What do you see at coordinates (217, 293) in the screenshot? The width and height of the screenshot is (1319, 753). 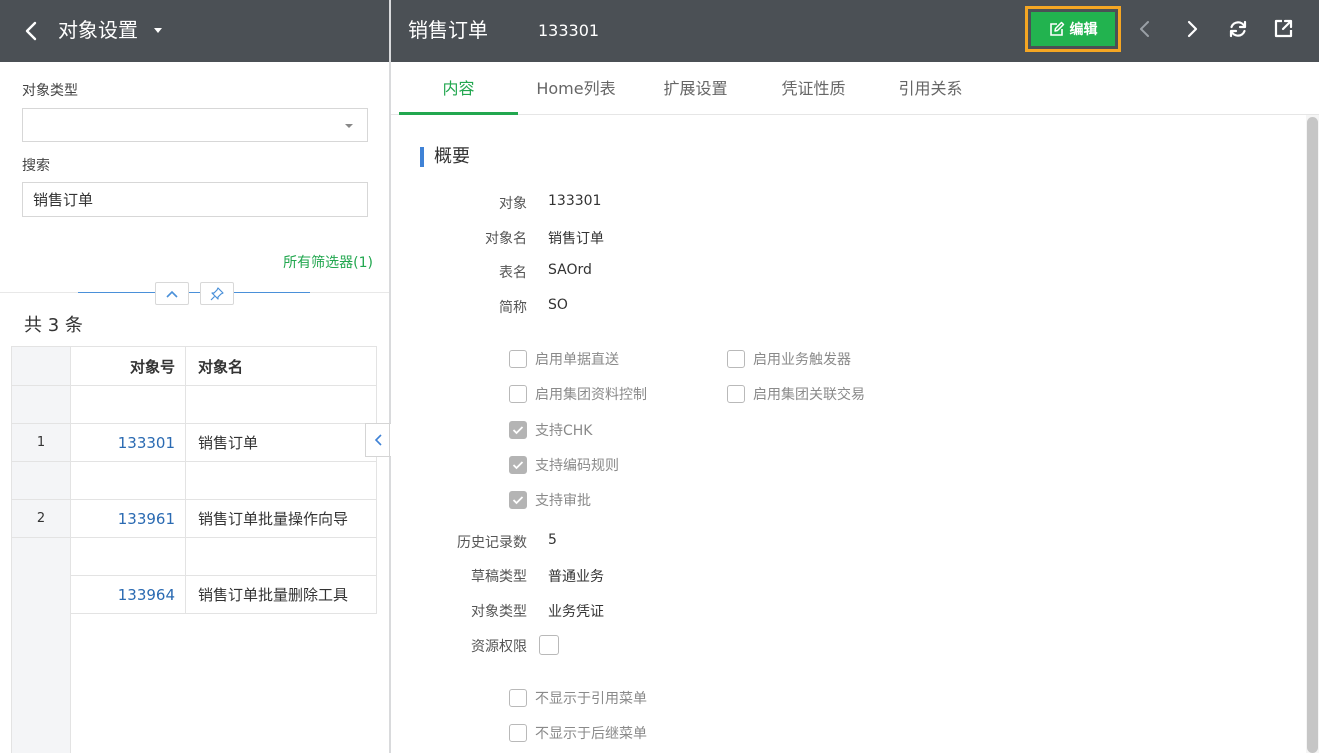 I see `pin-filters-button` at bounding box center [217, 293].